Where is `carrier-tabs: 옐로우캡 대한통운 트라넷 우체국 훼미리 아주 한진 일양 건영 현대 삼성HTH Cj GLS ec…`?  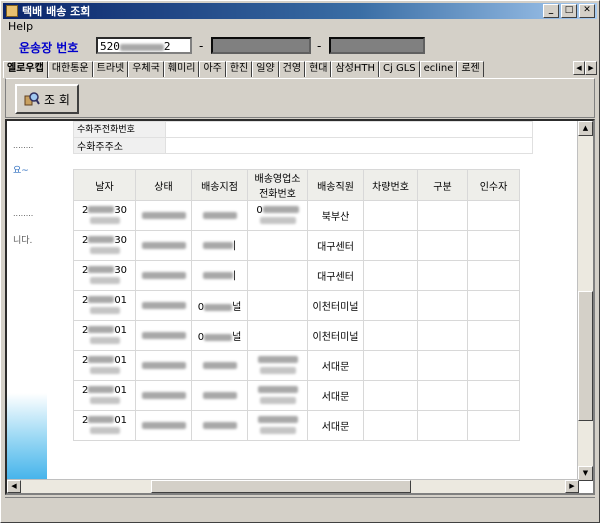
carrier-tabs: 옐로우캡 대한통운 트라넷 우체국 훼미리 아주 한진 일양 건영 현대 삼성HTH Cj GLS ec… is located at coordinates (300, 69).